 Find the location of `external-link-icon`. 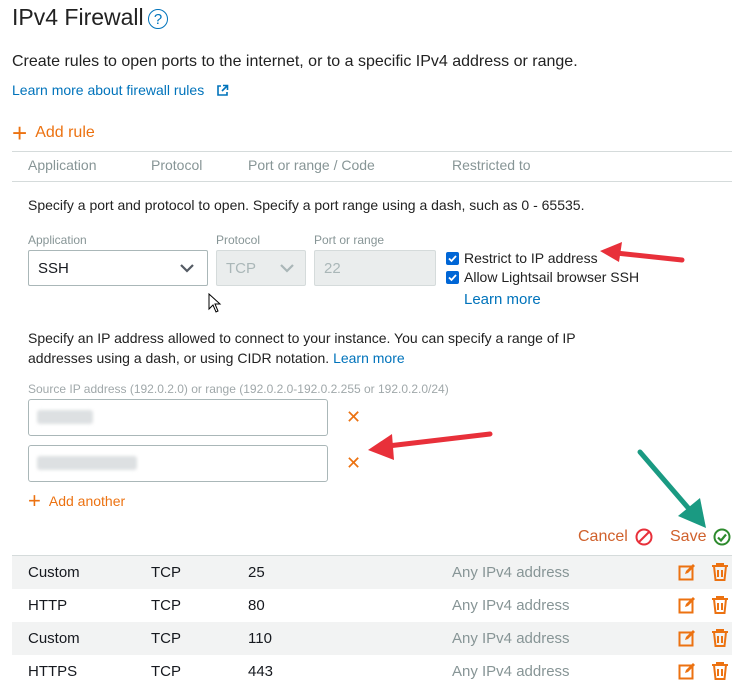

external-link-icon is located at coordinates (223, 90).